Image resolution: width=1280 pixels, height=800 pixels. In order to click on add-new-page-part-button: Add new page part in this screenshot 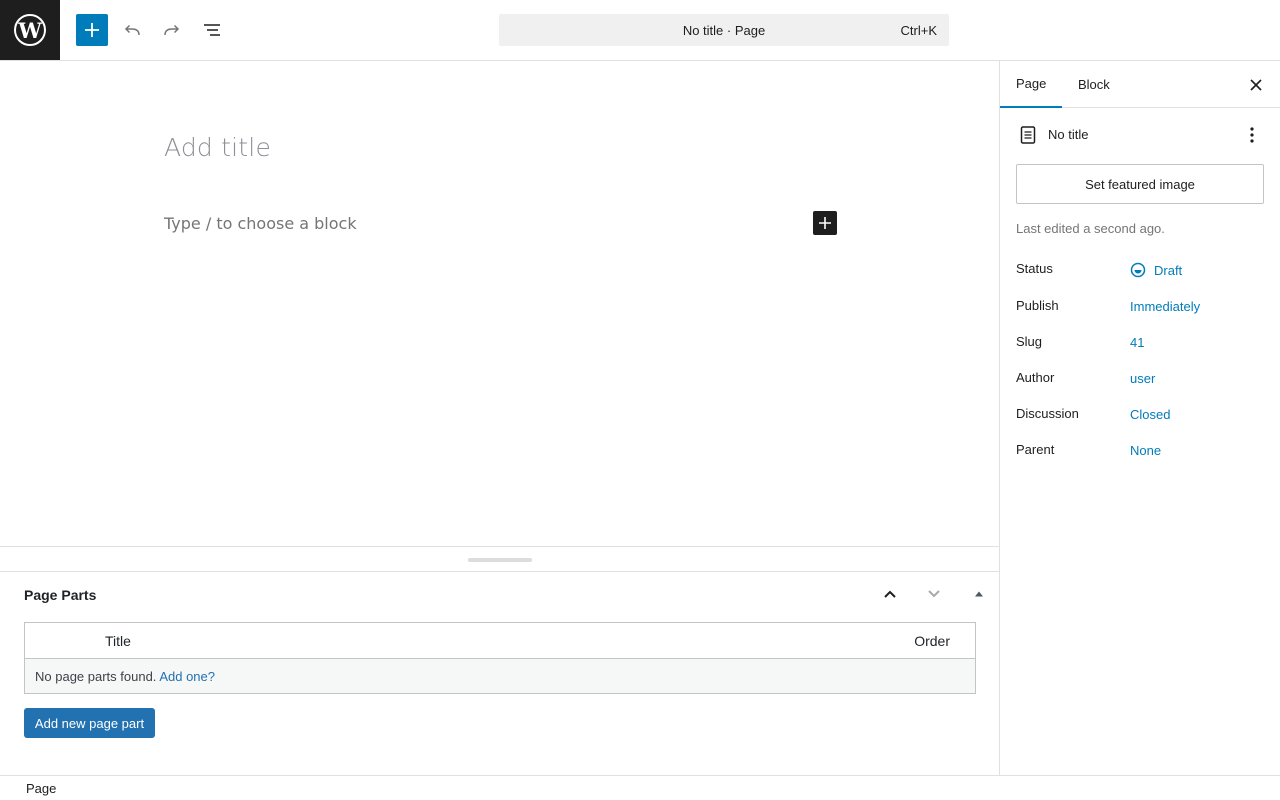, I will do `click(89, 723)`.